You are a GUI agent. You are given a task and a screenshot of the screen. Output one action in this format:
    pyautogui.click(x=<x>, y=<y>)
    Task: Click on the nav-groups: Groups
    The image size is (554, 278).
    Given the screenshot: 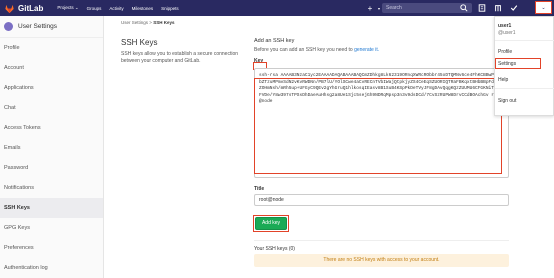 What is the action you would take?
    pyautogui.click(x=94, y=8)
    